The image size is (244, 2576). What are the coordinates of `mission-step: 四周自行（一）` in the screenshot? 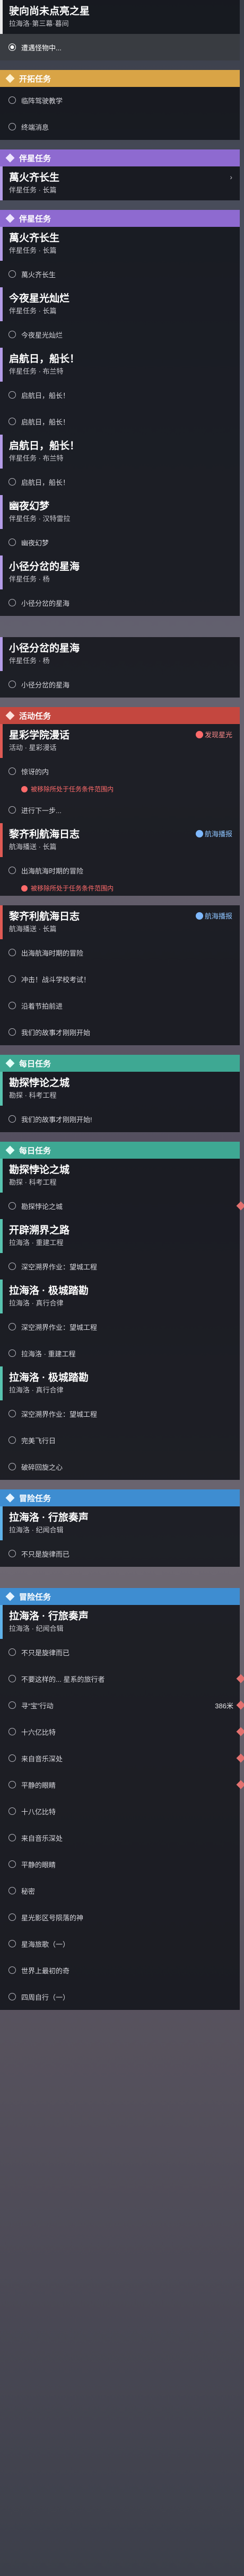 It's located at (120, 1996).